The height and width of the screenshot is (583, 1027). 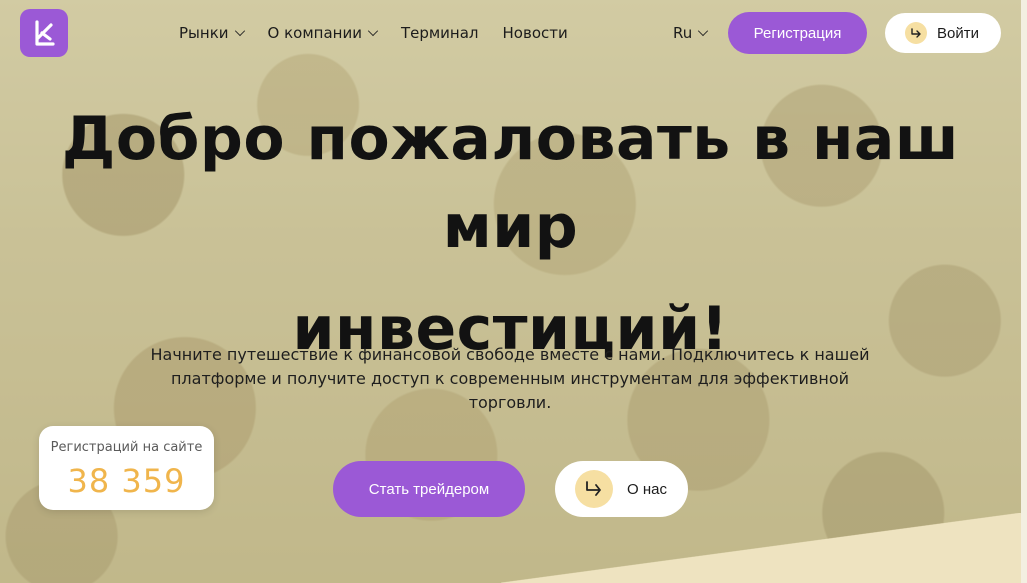 What do you see at coordinates (797, 33) in the screenshot?
I see `register-button: Регистрация` at bounding box center [797, 33].